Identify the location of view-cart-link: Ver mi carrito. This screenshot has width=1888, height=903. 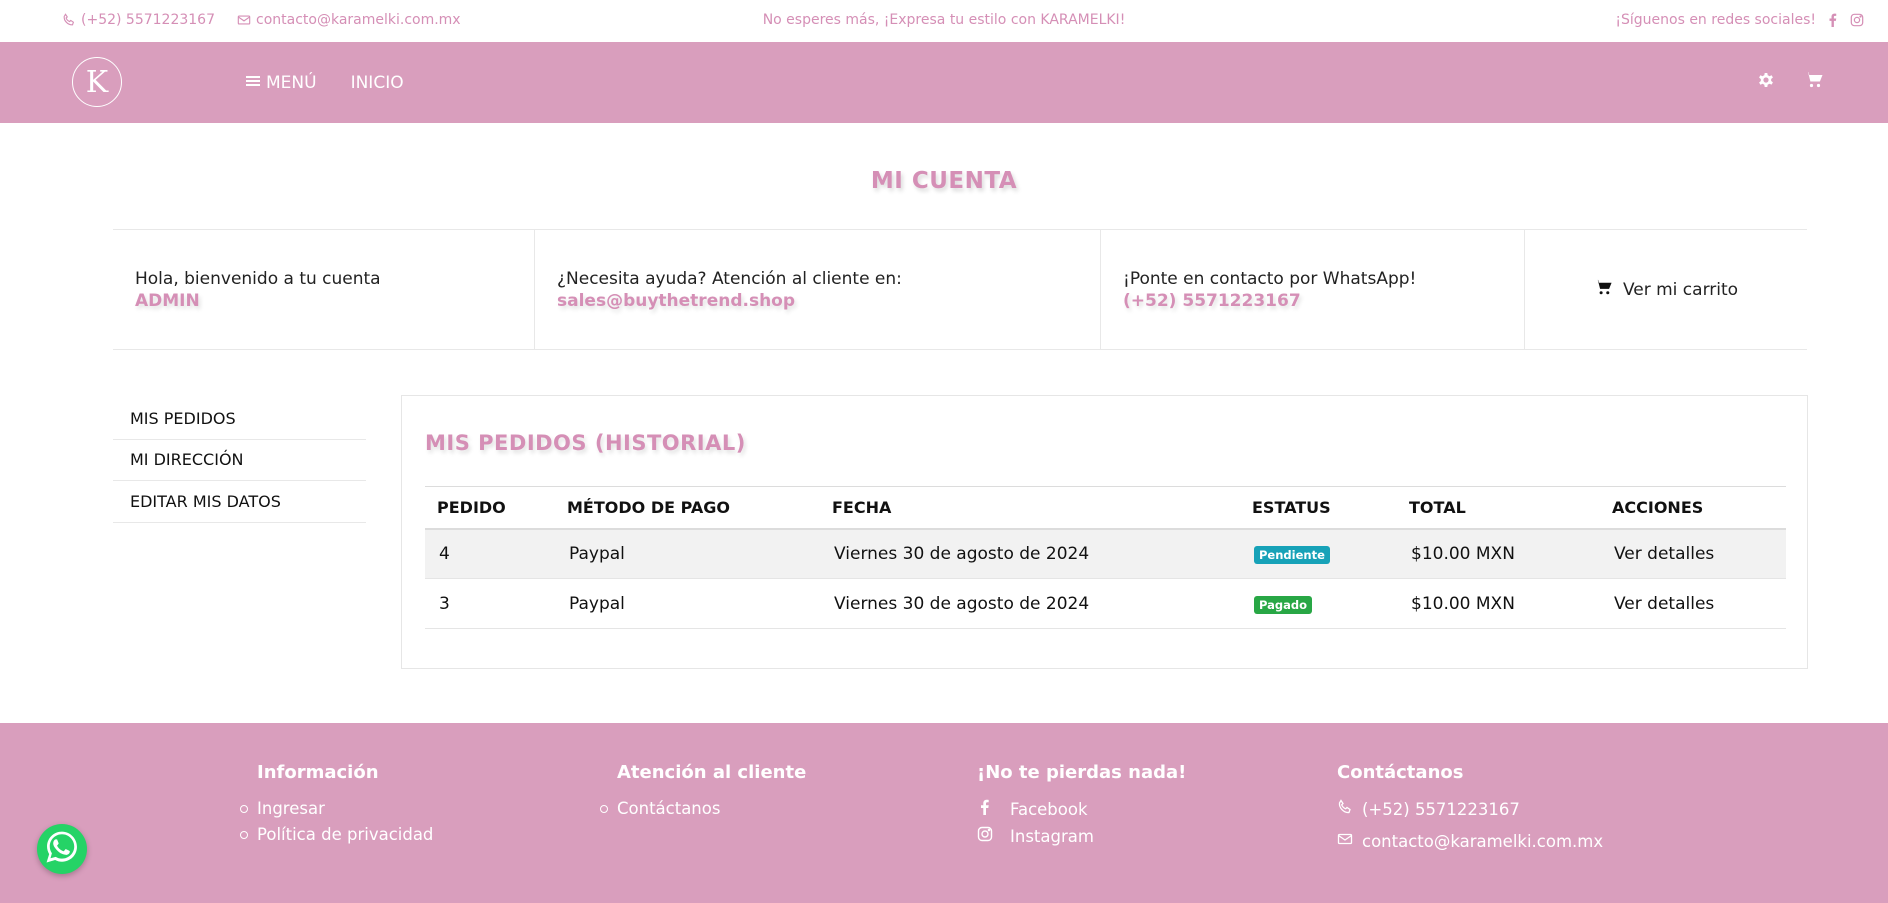
(1666, 289).